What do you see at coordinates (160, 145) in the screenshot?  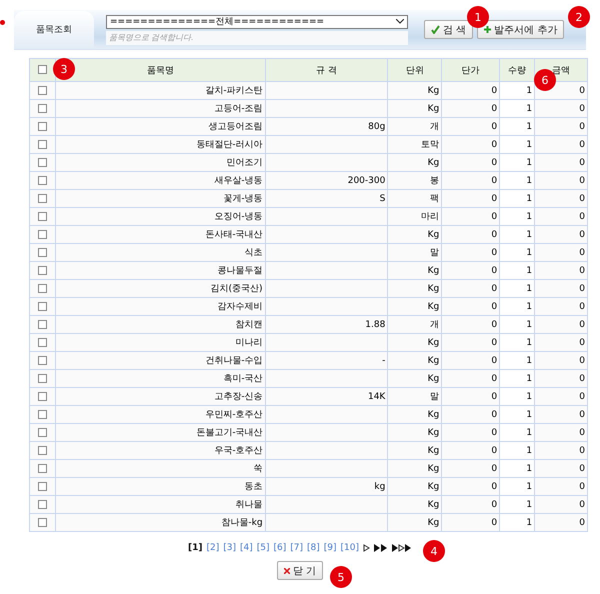 I see `table-cell: 동태절단-러시아` at bounding box center [160, 145].